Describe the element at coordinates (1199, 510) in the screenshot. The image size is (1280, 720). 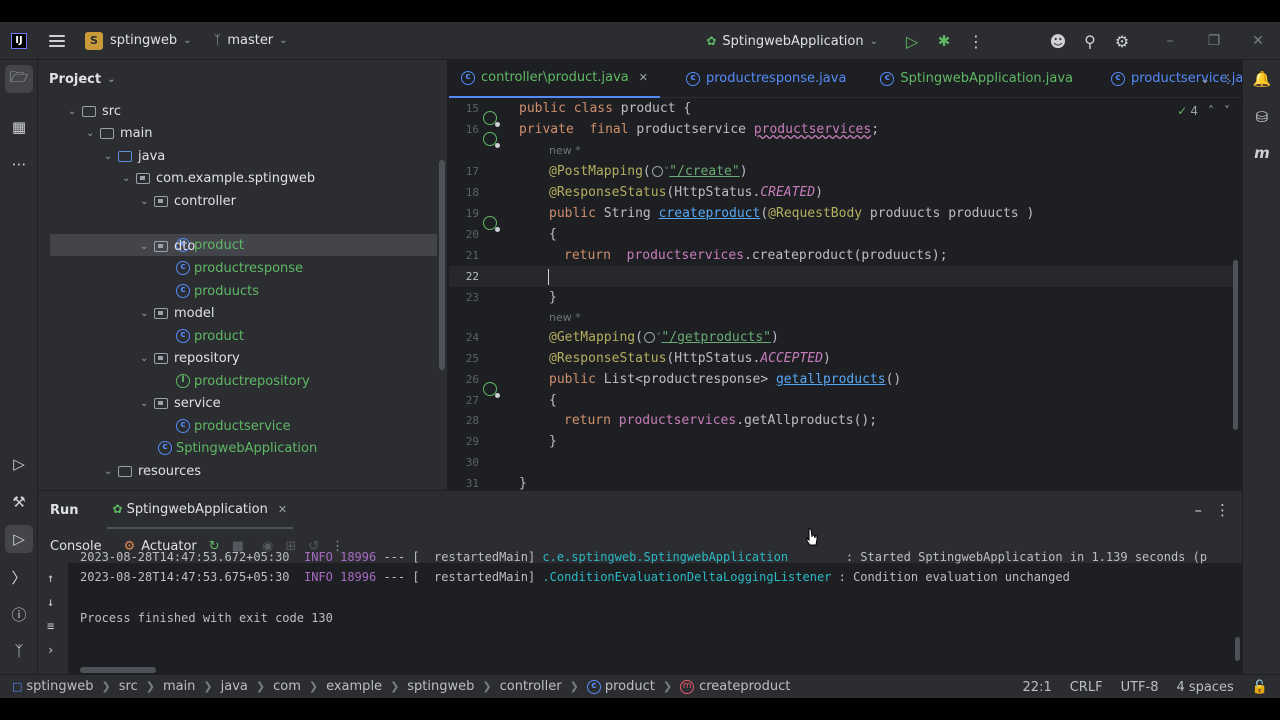
I see `minimize-panel-icon: –` at that location.